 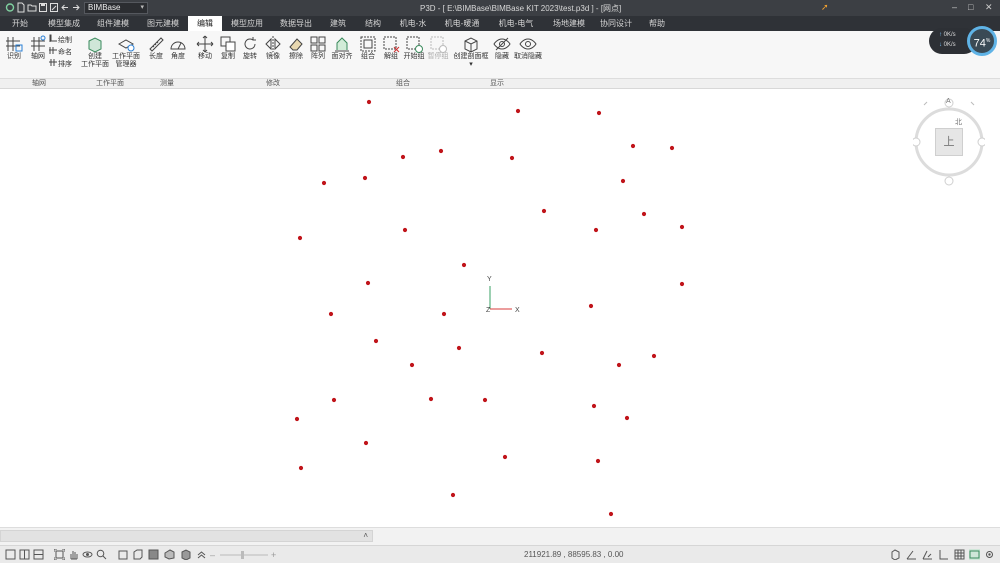 What do you see at coordinates (989, 554) in the screenshot?
I see `settings-gear-icon` at bounding box center [989, 554].